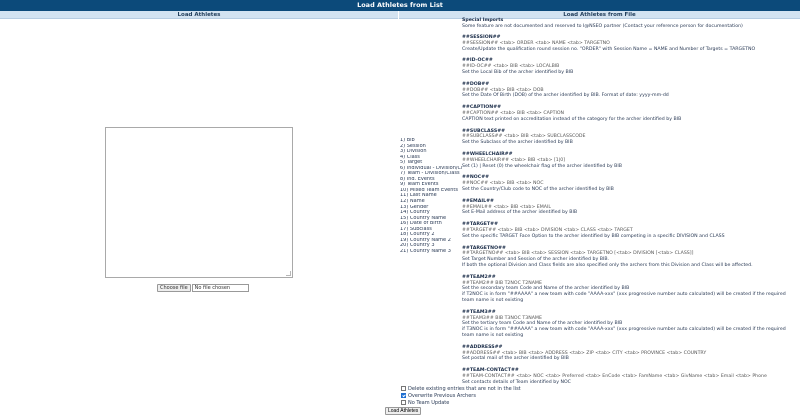 Image resolution: width=800 pixels, height=417 pixels. Describe the element at coordinates (461, 402) in the screenshot. I see `option-row: No Team Update` at that location.